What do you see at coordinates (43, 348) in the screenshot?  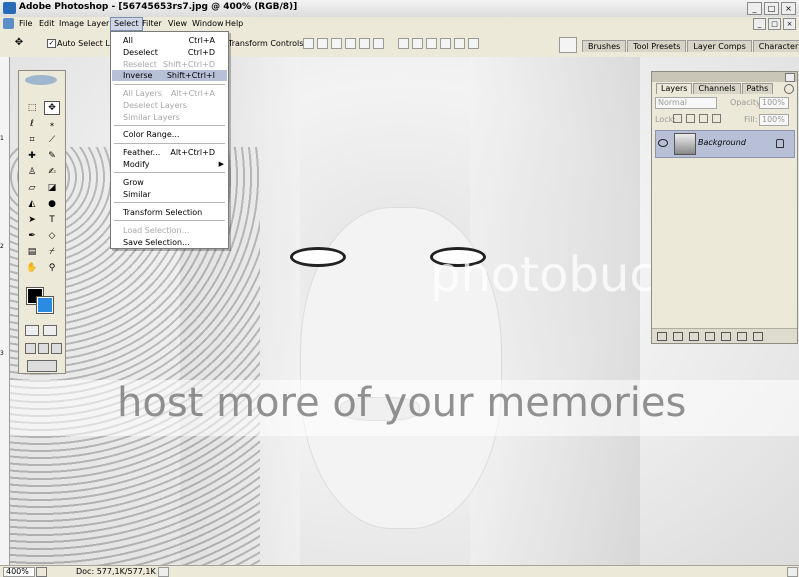 I see `full-screen-menu-button` at bounding box center [43, 348].